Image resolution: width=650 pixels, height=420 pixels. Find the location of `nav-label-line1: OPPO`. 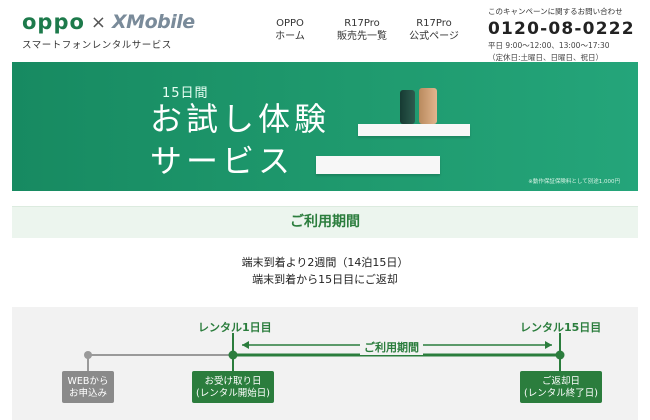

nav-label-line1: OPPO is located at coordinates (290, 23).